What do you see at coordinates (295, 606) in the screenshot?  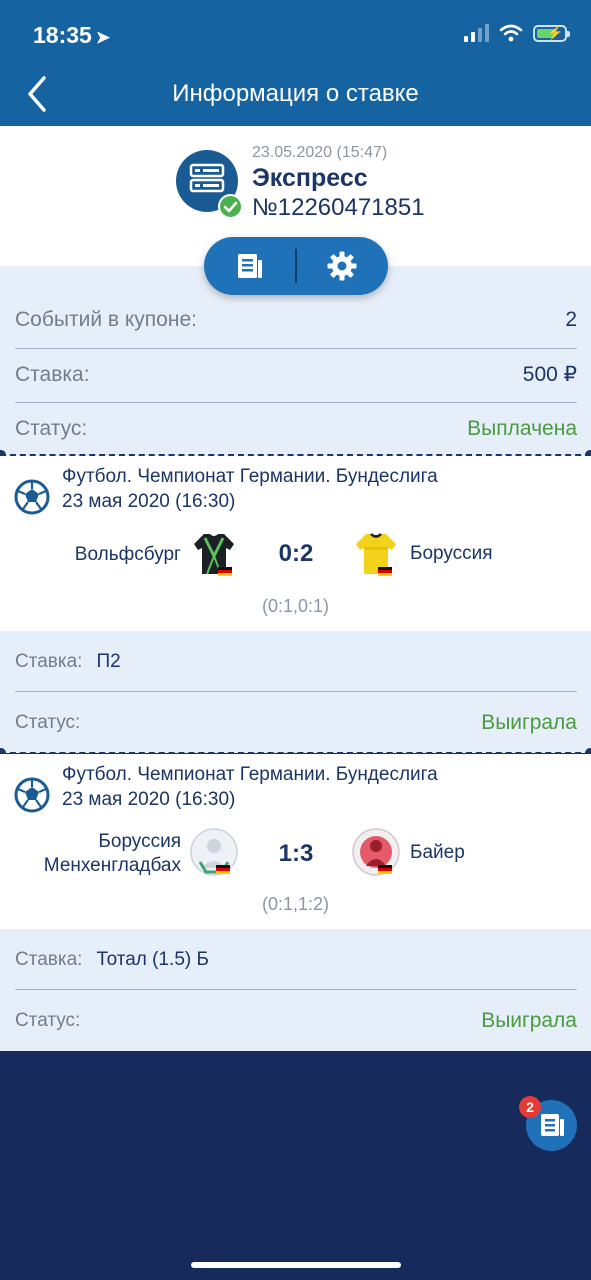 I see `halves-score: (0:1,0:1)` at bounding box center [295, 606].